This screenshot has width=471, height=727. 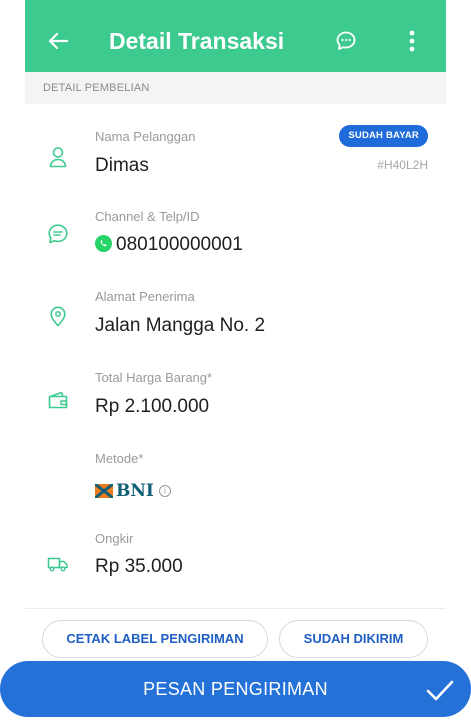 What do you see at coordinates (180, 325) in the screenshot?
I see `address-value: Jalan Mangga No. 2` at bounding box center [180, 325].